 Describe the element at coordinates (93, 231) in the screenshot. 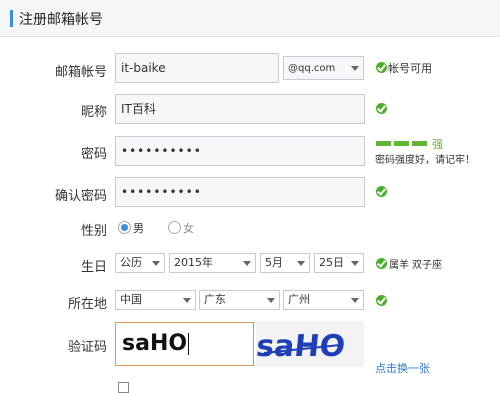

I see `gender-label: 性别` at that location.